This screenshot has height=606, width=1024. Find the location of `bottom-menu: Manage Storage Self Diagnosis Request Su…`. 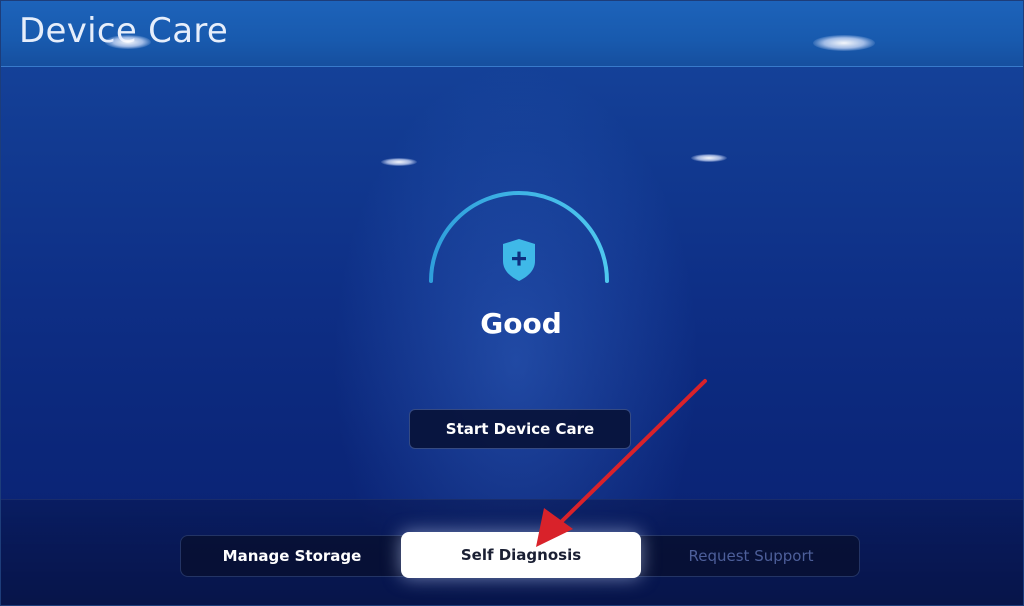

bottom-menu: Manage Storage Self Diagnosis Request Su… is located at coordinates (520, 555).